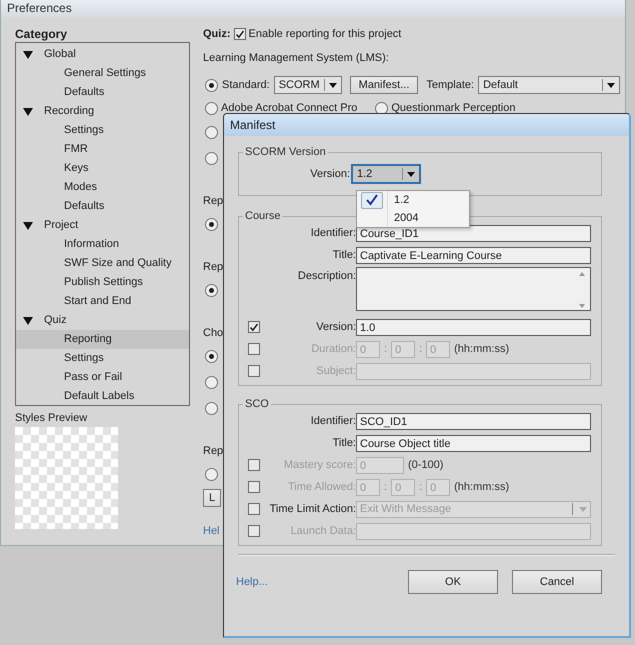 The width and height of the screenshot is (635, 645). What do you see at coordinates (413, 218) in the screenshot?
I see `menu-item: 2004` at bounding box center [413, 218].